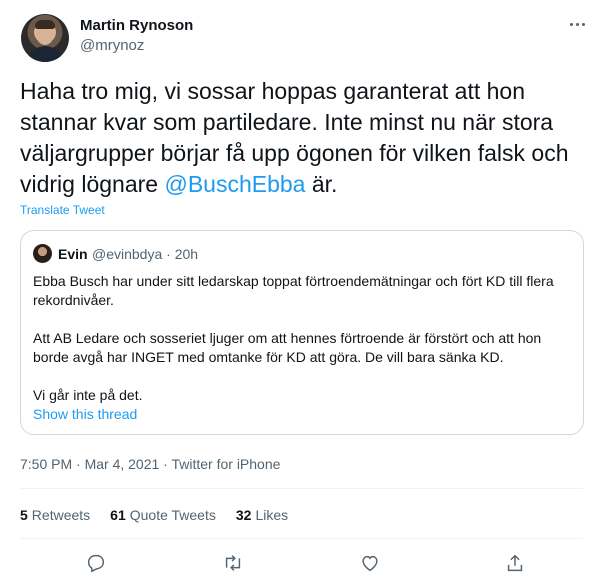  Describe the element at coordinates (243, 515) in the screenshot. I see `likes-count: 32` at that location.